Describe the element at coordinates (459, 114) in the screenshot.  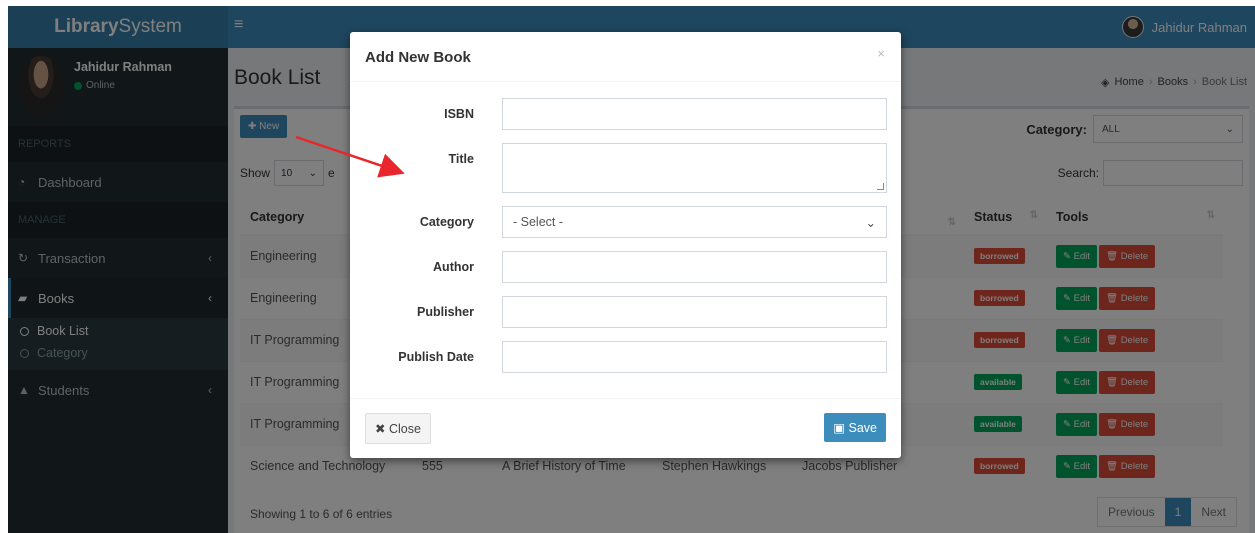
I see `isbn-label: ISBN` at that location.